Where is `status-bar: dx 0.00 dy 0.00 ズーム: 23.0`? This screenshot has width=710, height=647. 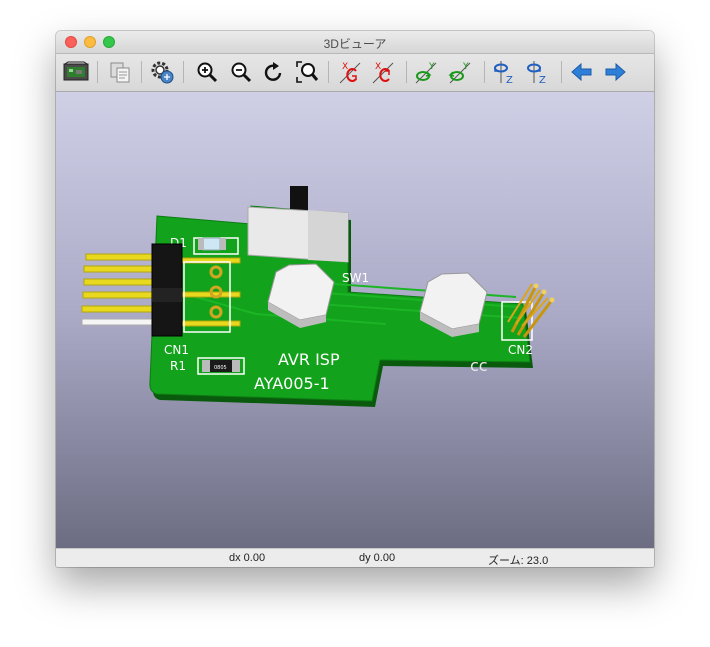
status-bar: dx 0.00 dy 0.00 ズーム: 23.0 is located at coordinates (355, 557).